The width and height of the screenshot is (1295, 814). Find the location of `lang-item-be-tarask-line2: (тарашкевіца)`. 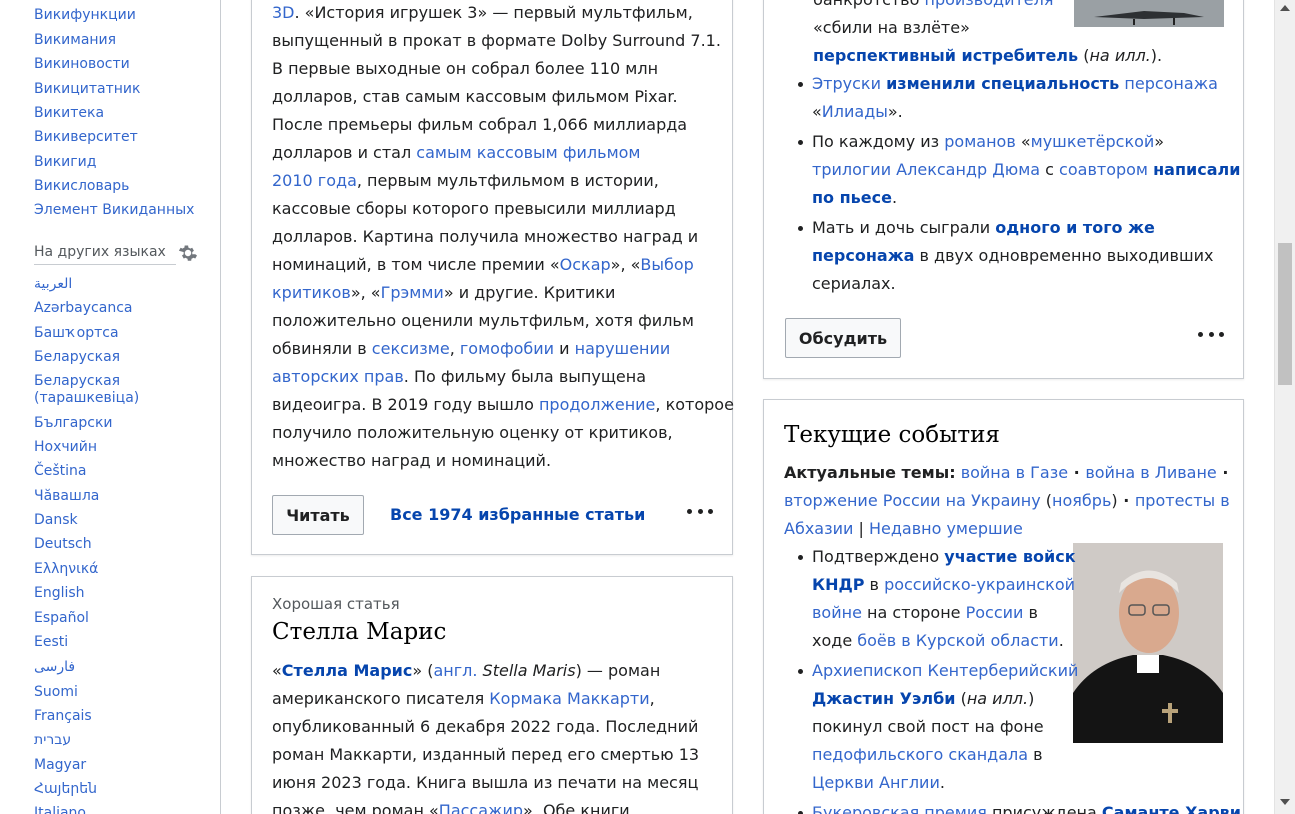

lang-item-be-tarask-line2: (тарашкевіца) is located at coordinates (86, 398).